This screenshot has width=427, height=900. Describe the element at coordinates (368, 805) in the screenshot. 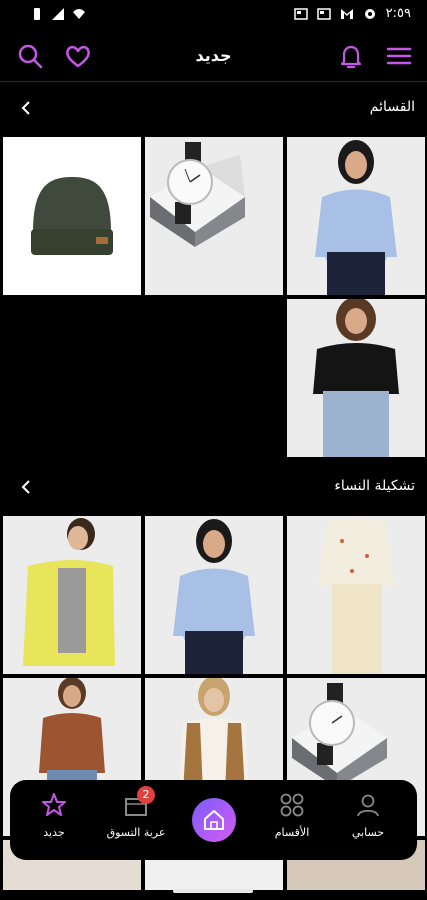

I see `person-icon` at that location.